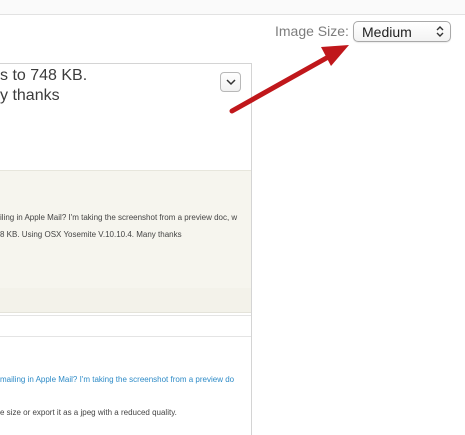 This screenshot has width=465, height=435. Describe the element at coordinates (387, 32) in the screenshot. I see `image-size-value: Medium` at that location.